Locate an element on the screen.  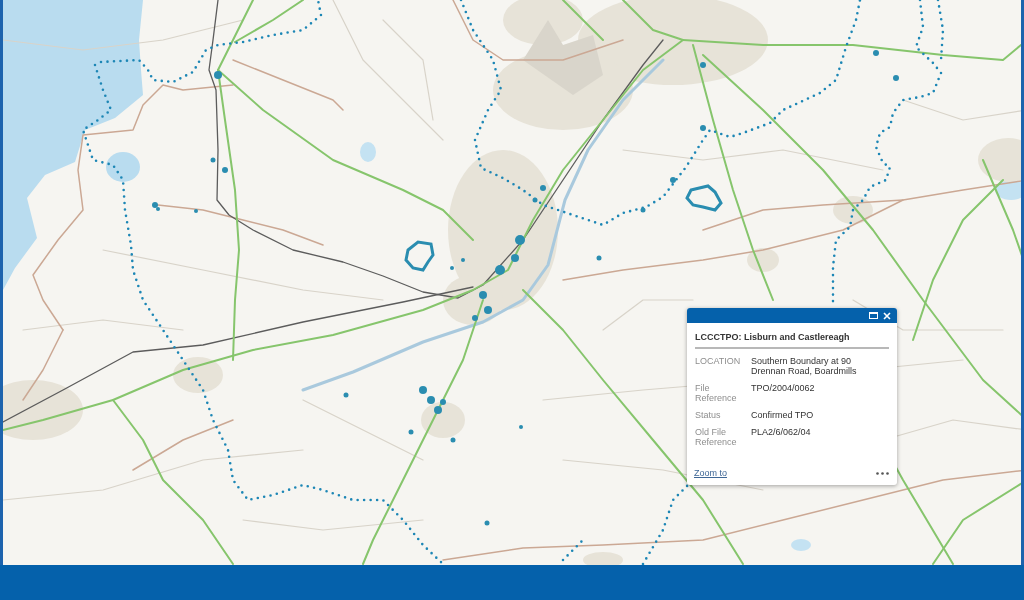
field-label: File Reference is located at coordinates (716, 393).